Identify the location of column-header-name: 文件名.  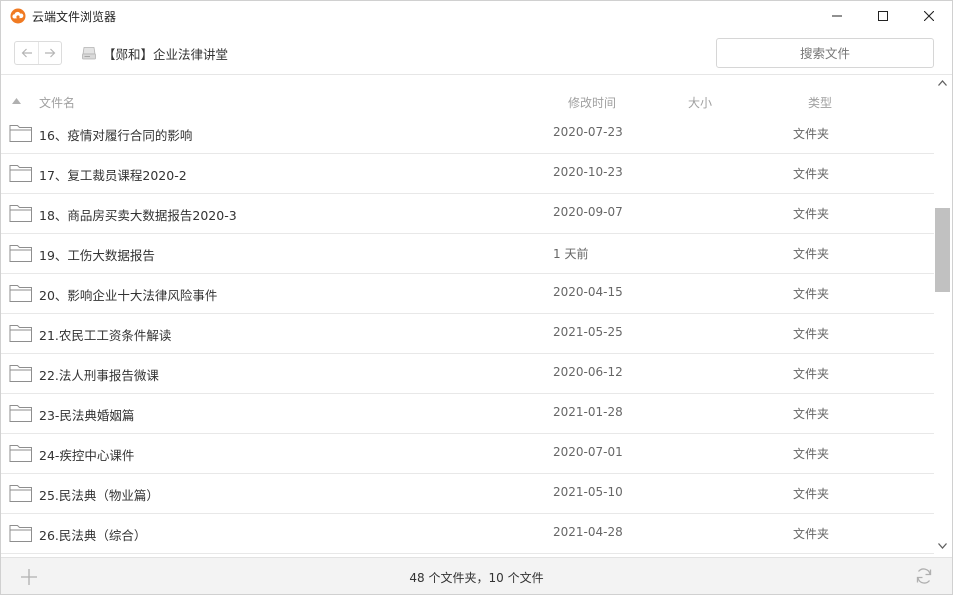
(57, 102).